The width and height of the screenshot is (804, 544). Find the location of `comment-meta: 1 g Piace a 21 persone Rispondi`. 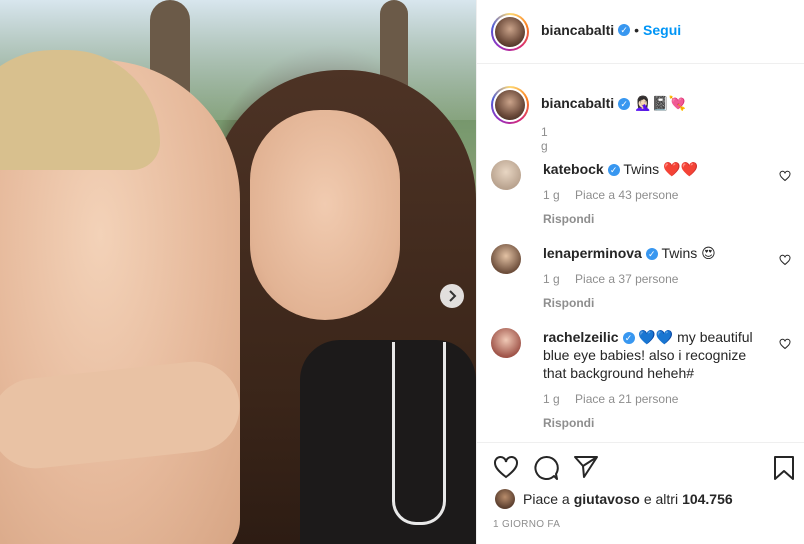

comment-meta: 1 g Piace a 21 persone Rispondi is located at coordinates (650, 411).